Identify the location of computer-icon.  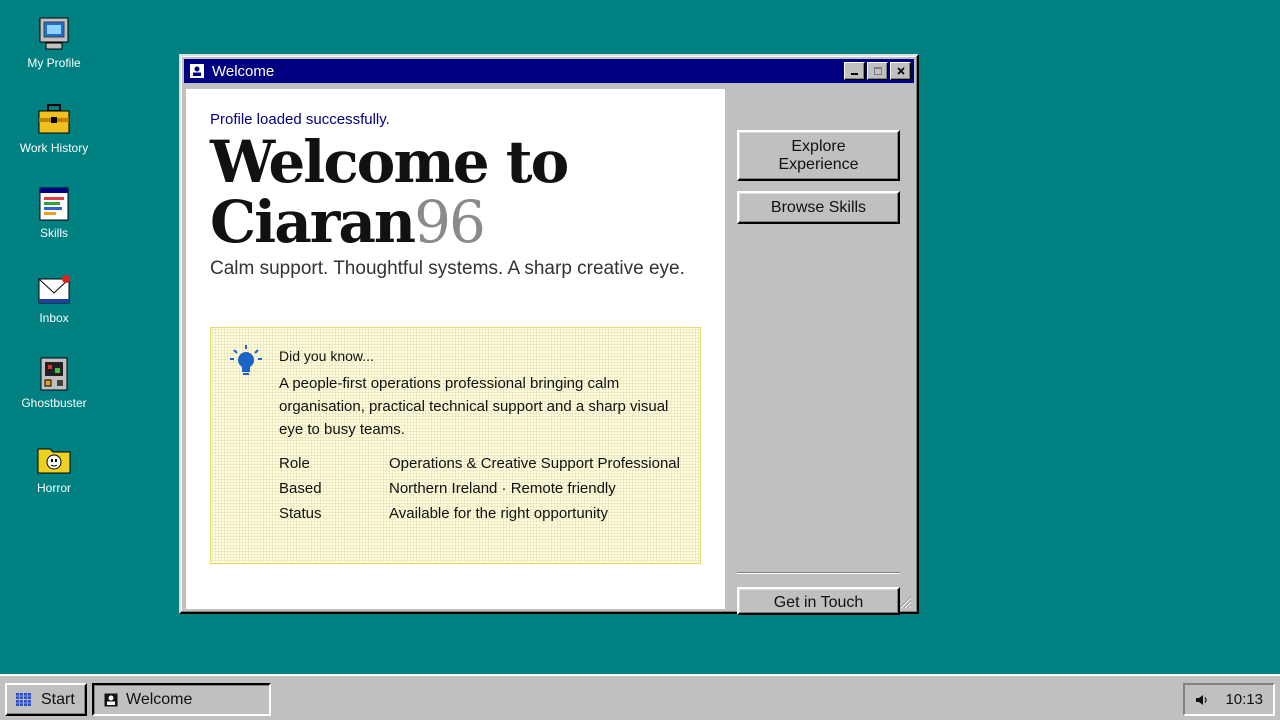
(54, 33).